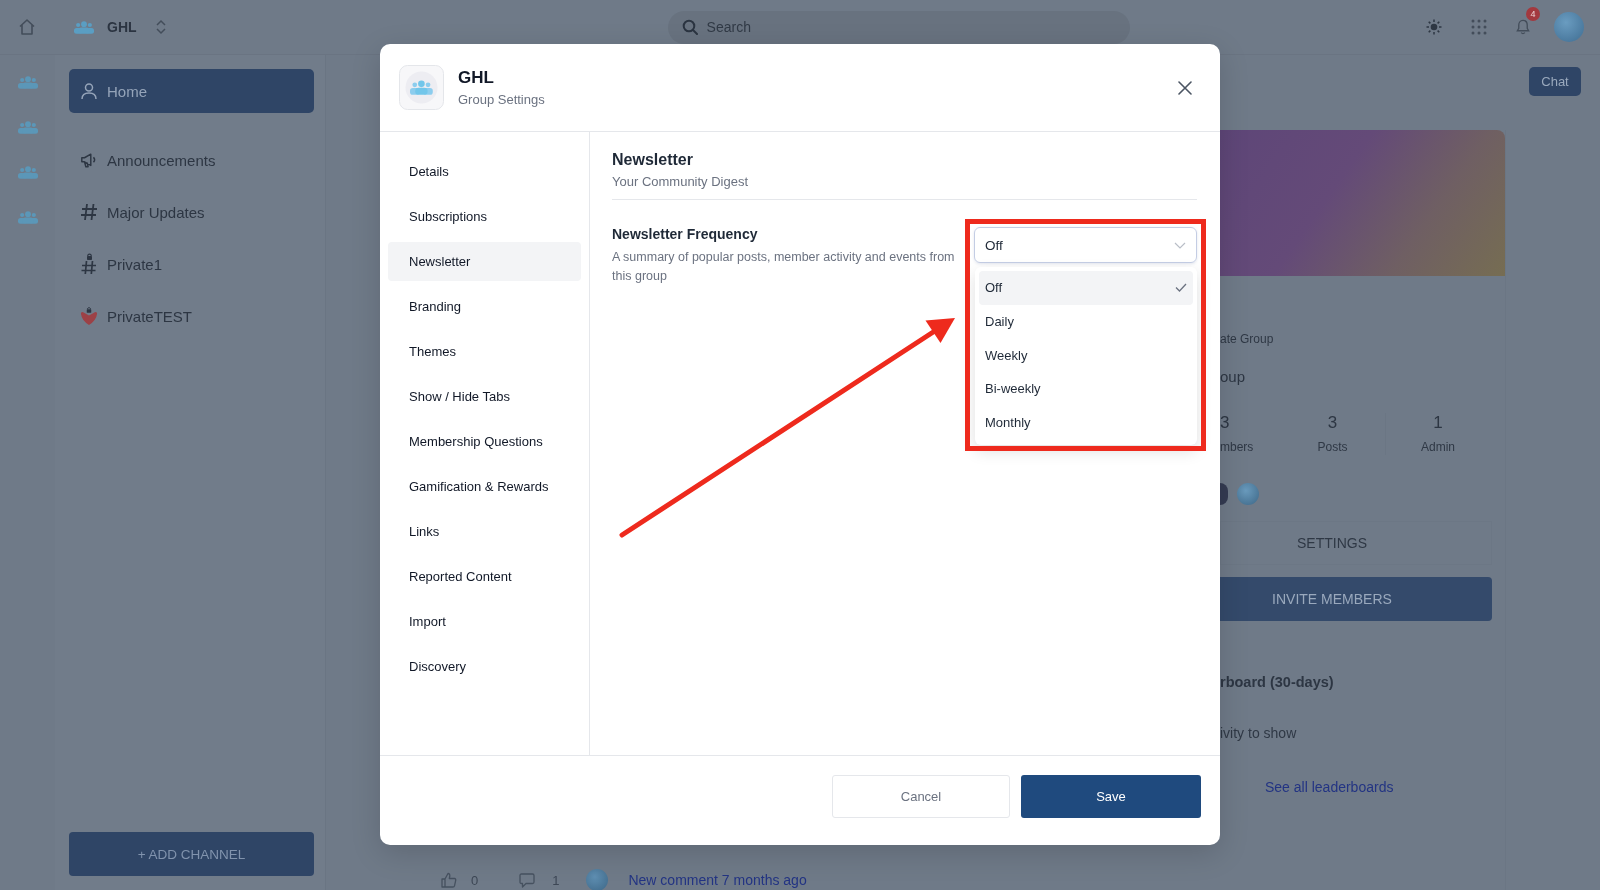 This screenshot has width=1600, height=890. I want to click on frequency-select: Off, so click(1085, 245).